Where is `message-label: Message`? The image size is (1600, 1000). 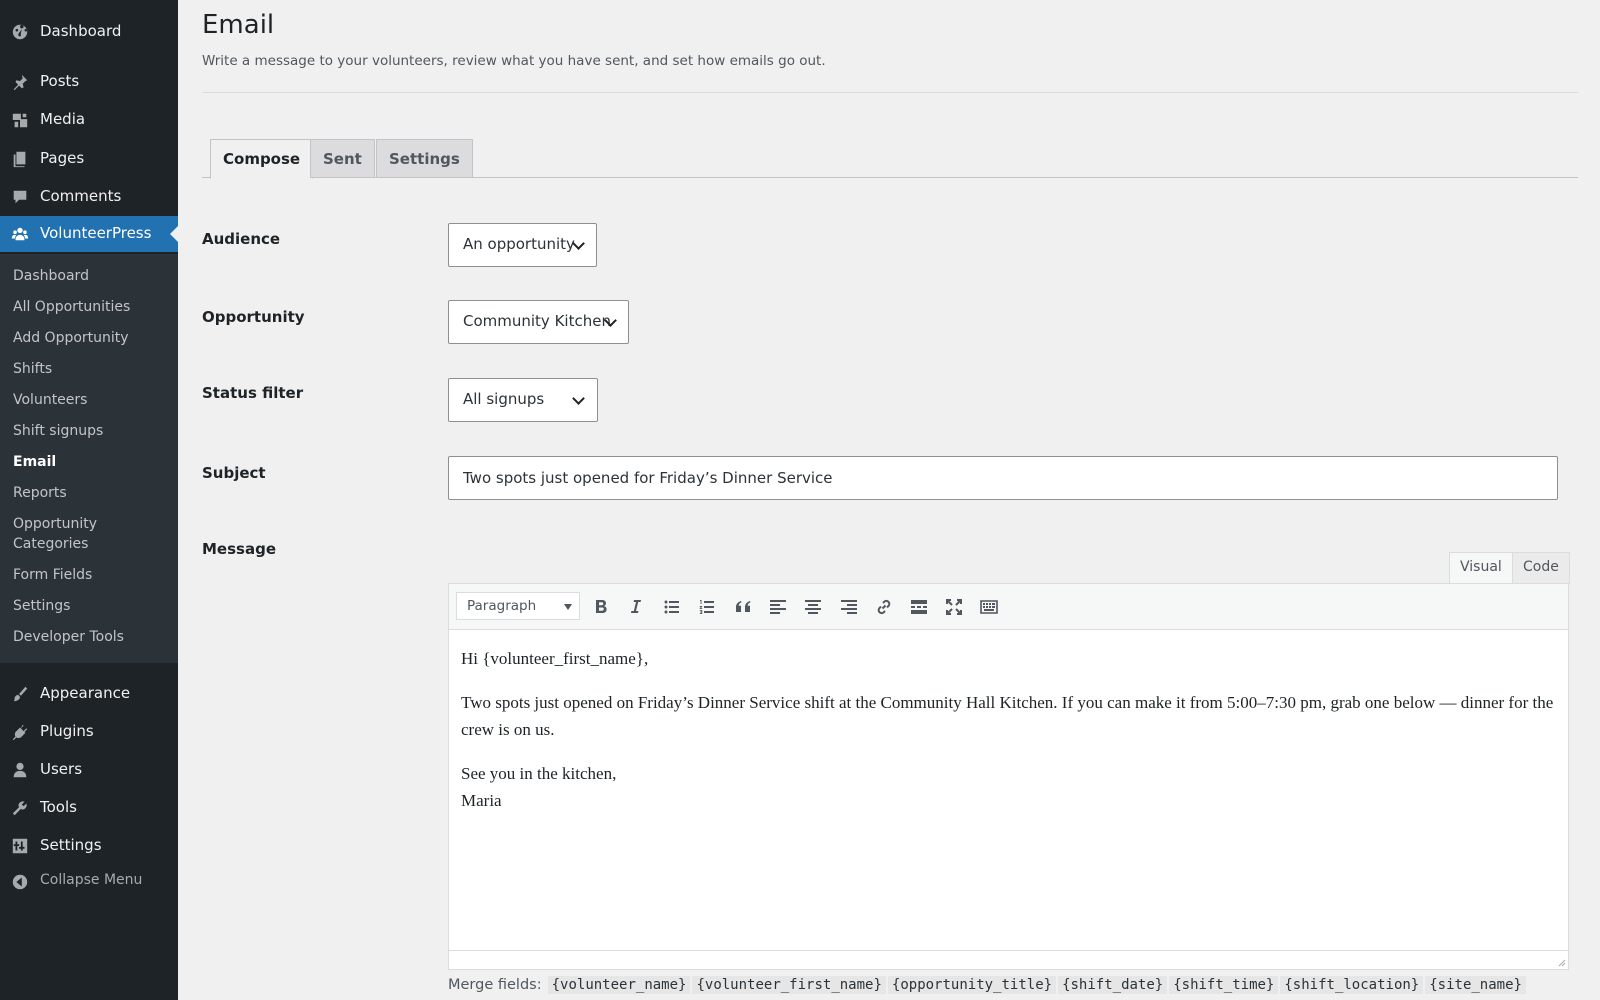
message-label: Message is located at coordinates (239, 549).